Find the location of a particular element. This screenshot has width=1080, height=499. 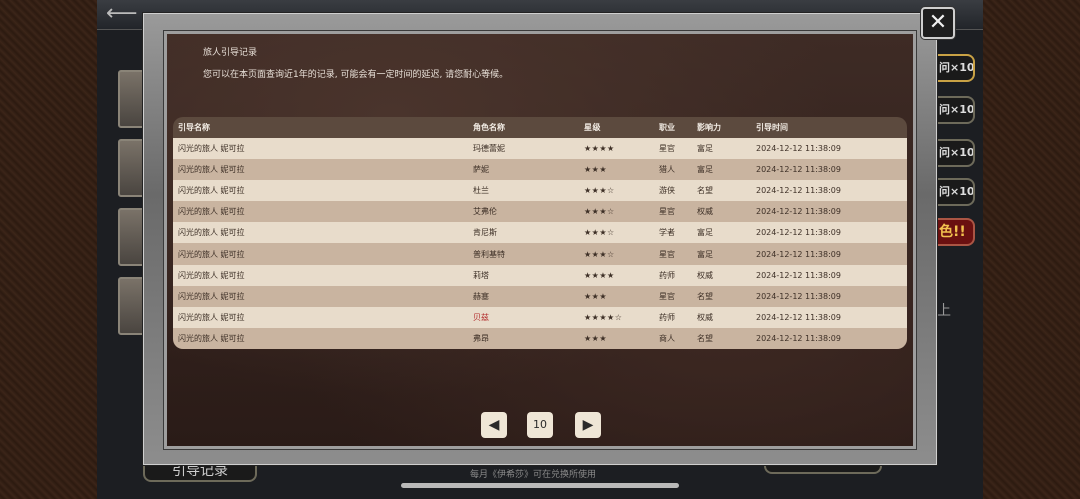

back-arrow-icon: ⟵ is located at coordinates (122, 13).